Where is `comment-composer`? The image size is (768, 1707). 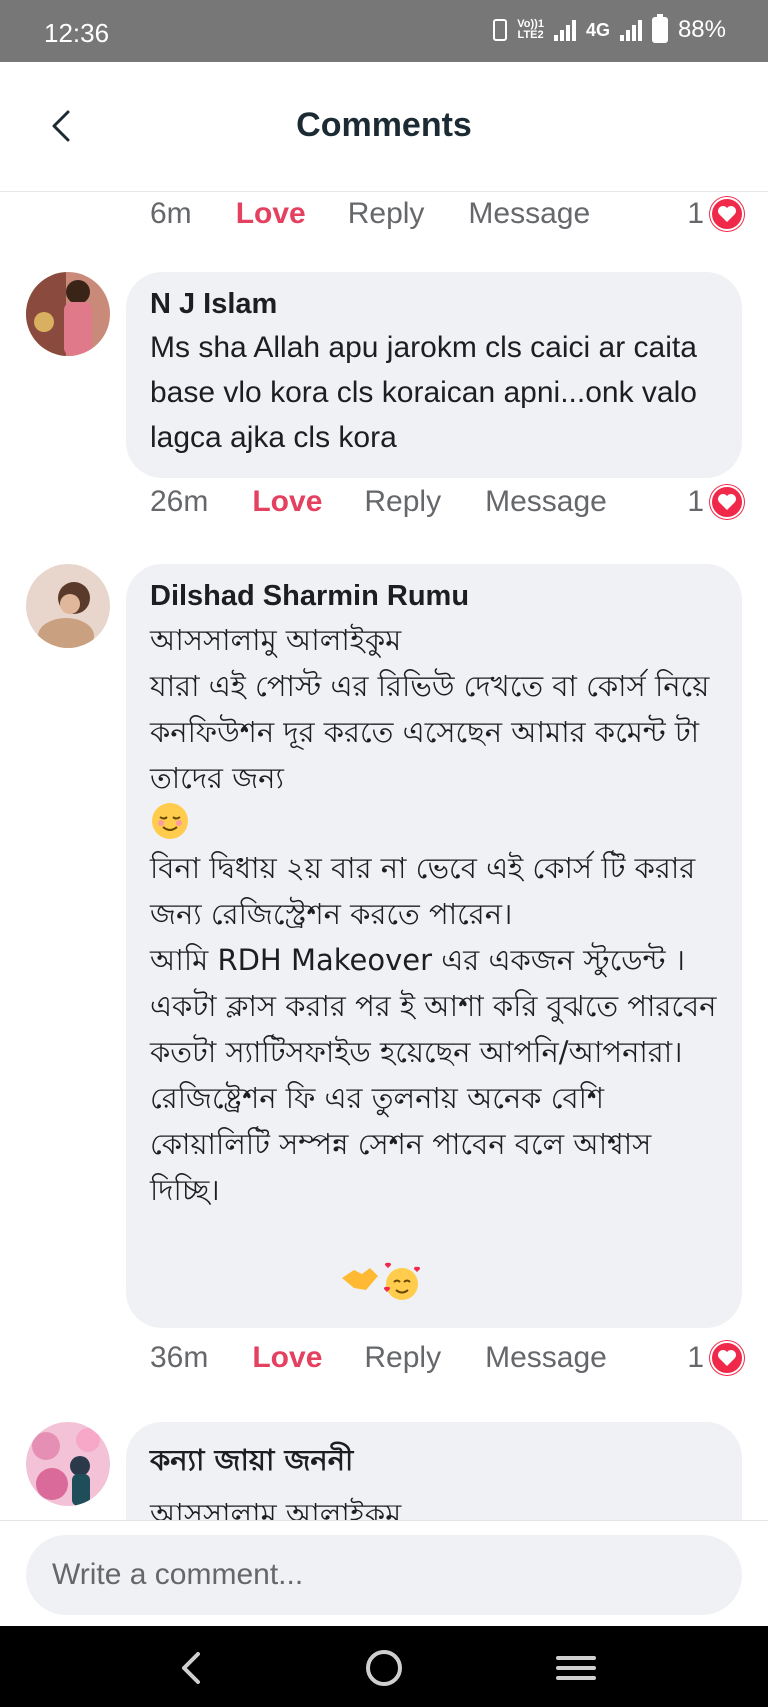 comment-composer is located at coordinates (384, 1573).